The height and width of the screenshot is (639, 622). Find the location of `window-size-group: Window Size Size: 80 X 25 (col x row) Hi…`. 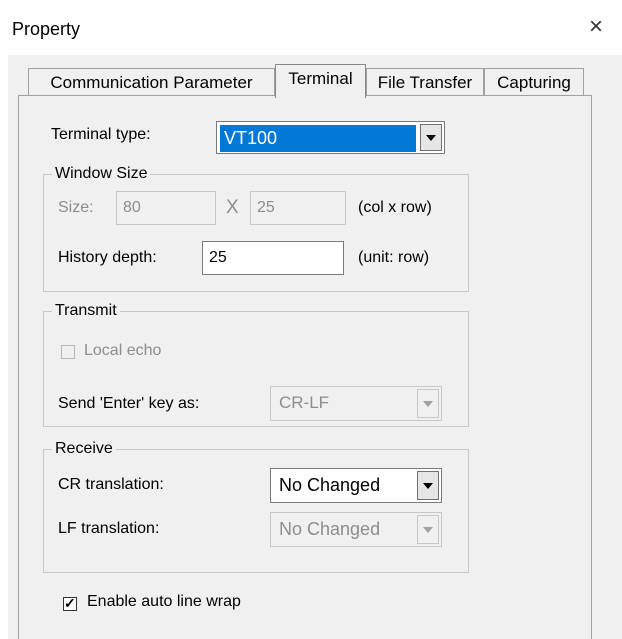

window-size-group: Window Size Size: 80 X 25 (col x row) Hi… is located at coordinates (256, 228).